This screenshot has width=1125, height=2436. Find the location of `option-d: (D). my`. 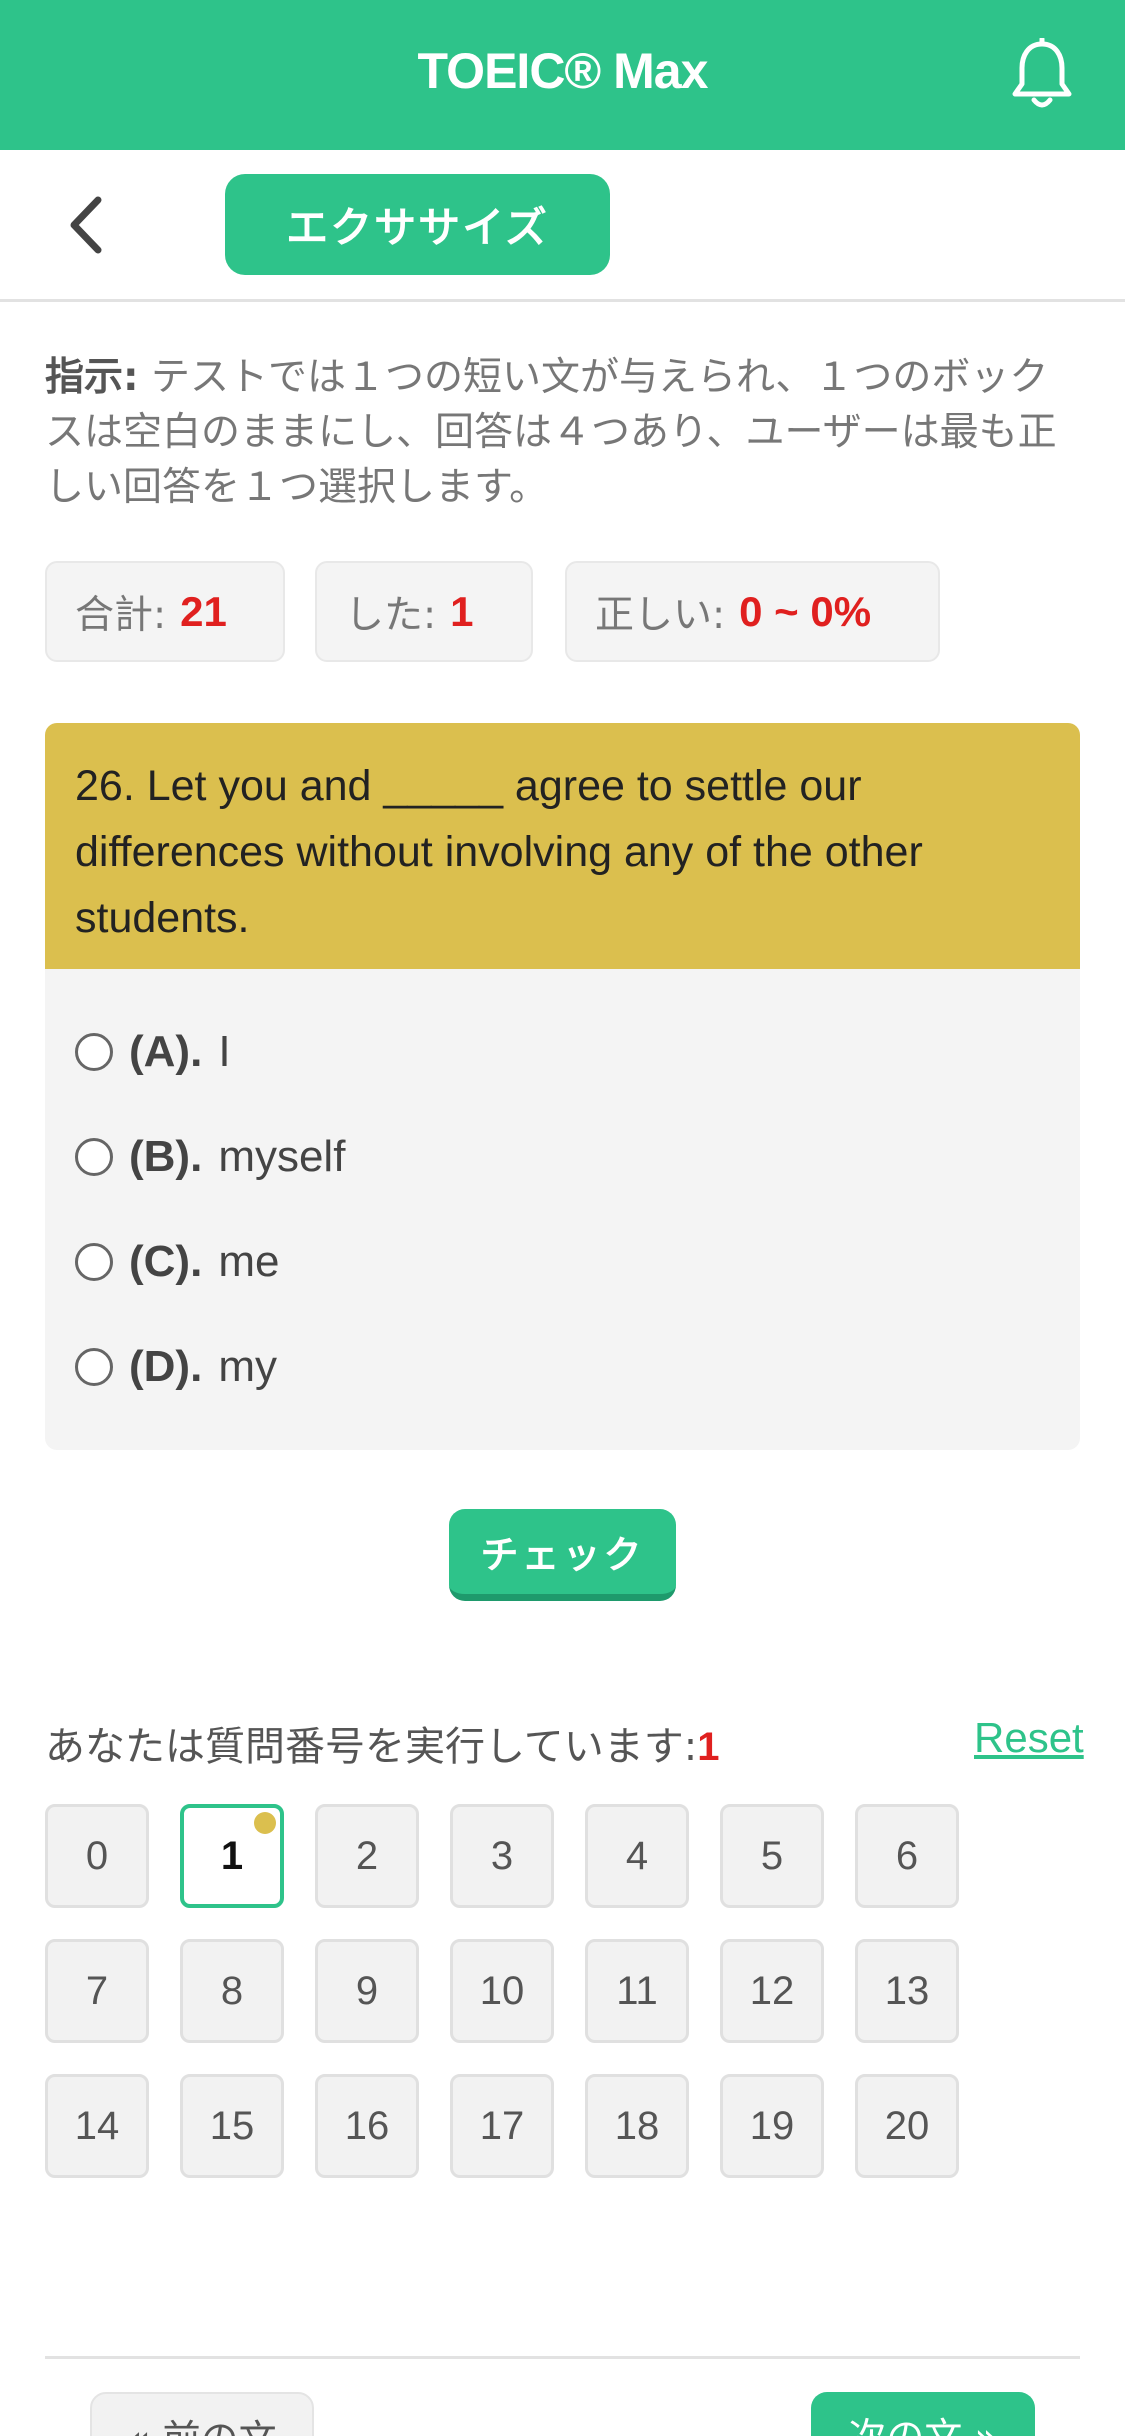

option-d: (D). my is located at coordinates (176, 1367).